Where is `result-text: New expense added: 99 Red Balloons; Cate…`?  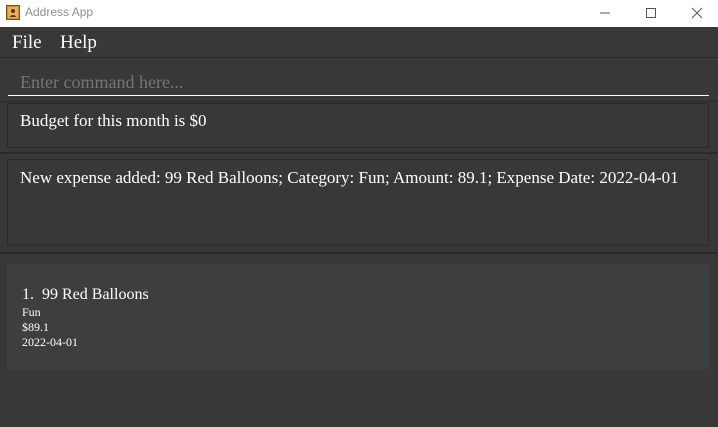 result-text: New expense added: 99 Red Balloons; Cate… is located at coordinates (349, 177).